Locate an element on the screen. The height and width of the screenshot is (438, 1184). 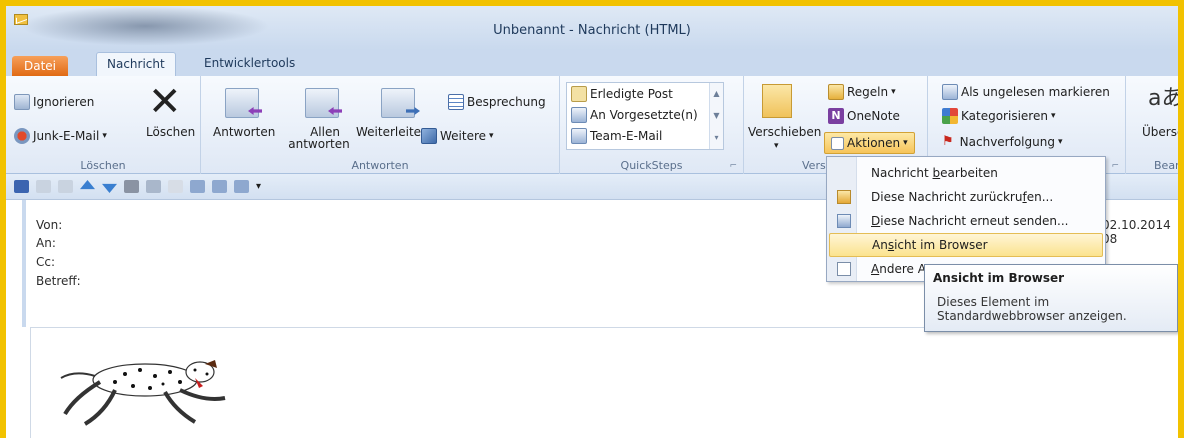
window-title: Unbenannt - Nachricht (HTML) is located at coordinates (592, 30).